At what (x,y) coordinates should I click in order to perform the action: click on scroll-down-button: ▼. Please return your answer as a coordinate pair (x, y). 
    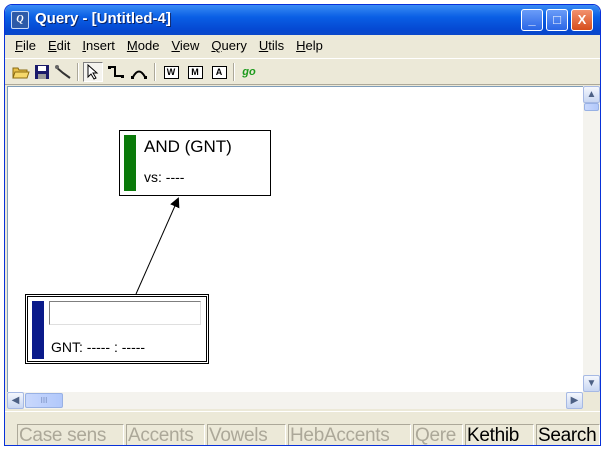
    Looking at the image, I should click on (591, 383).